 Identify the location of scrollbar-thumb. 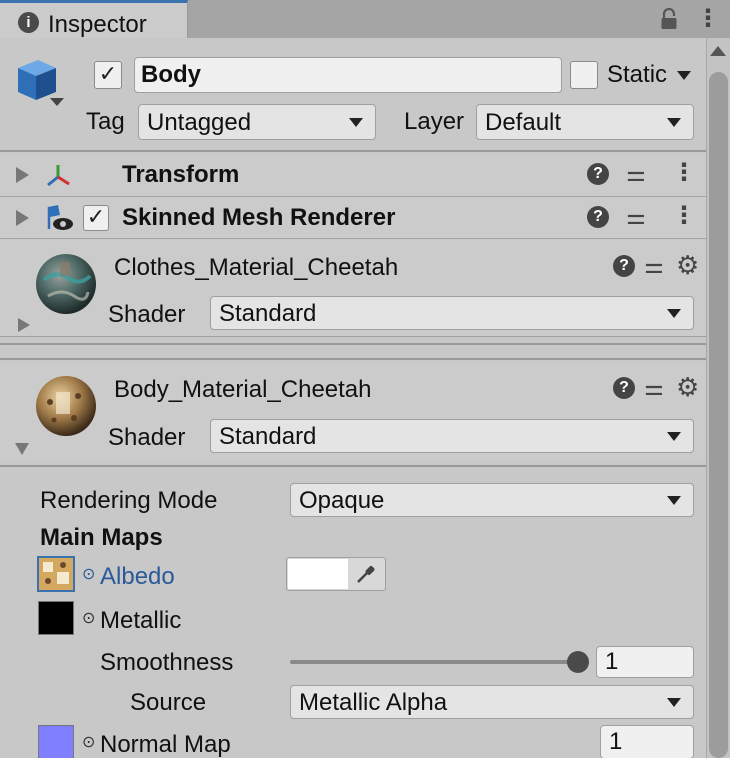
(718, 415).